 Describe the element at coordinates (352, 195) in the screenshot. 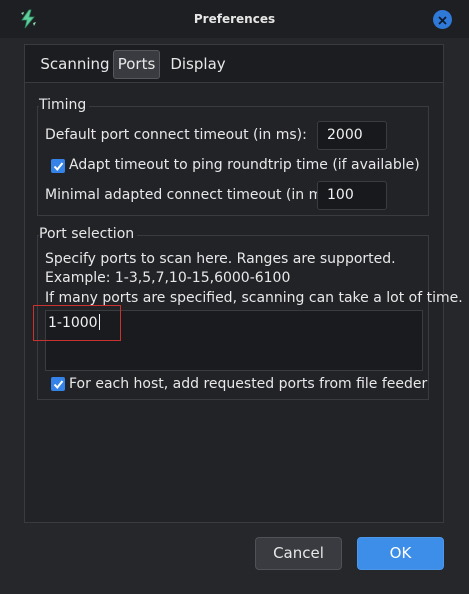

I see `min-timeout-input: 100` at that location.